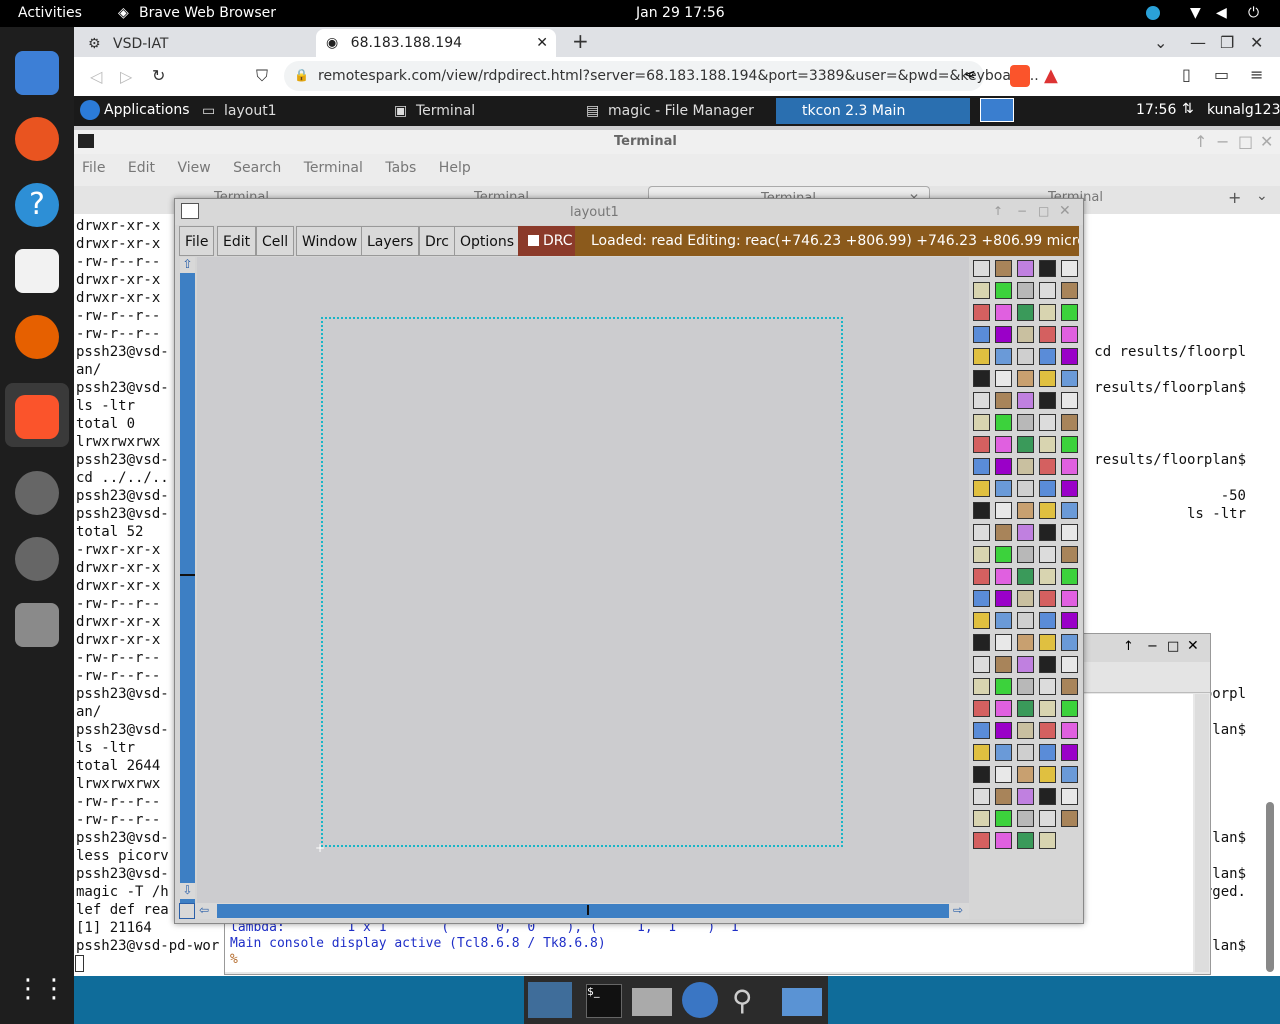  What do you see at coordinates (802, 1002) in the screenshot?
I see `folder-icon` at bounding box center [802, 1002].